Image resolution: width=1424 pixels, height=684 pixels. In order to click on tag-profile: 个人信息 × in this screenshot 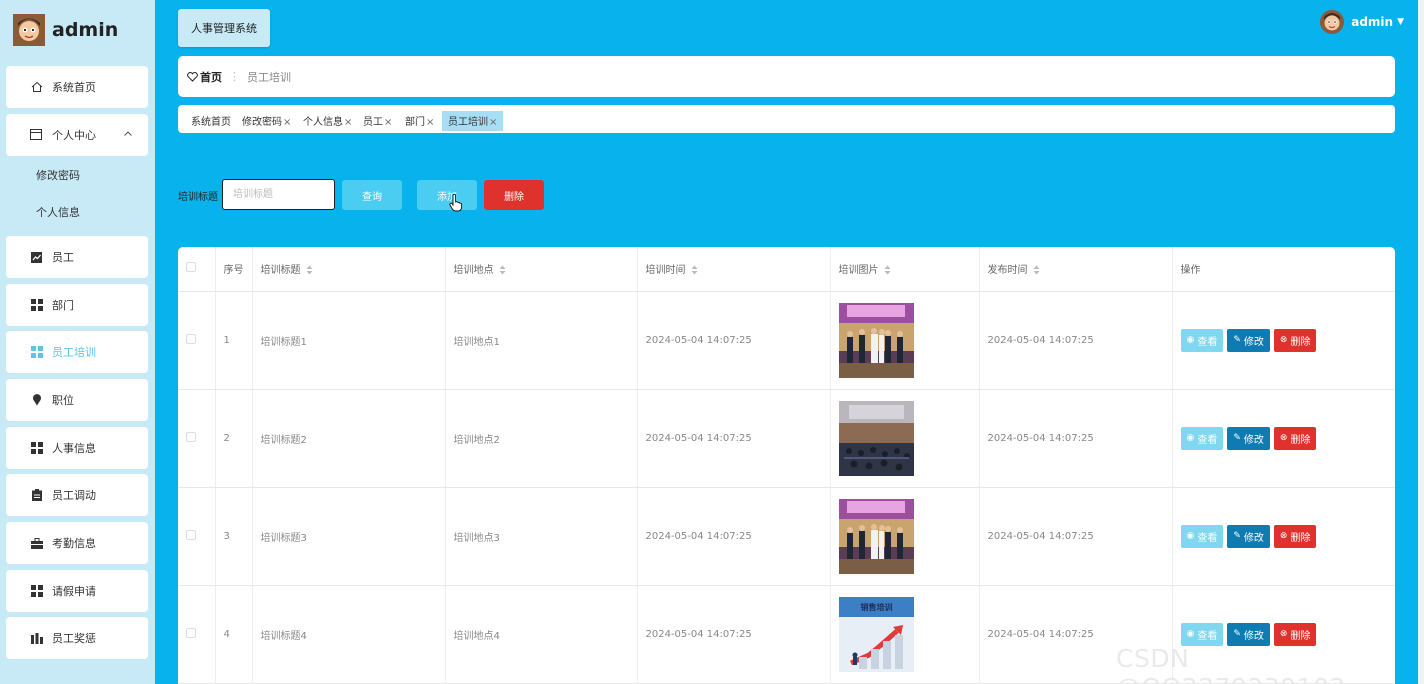, I will do `click(327, 121)`.